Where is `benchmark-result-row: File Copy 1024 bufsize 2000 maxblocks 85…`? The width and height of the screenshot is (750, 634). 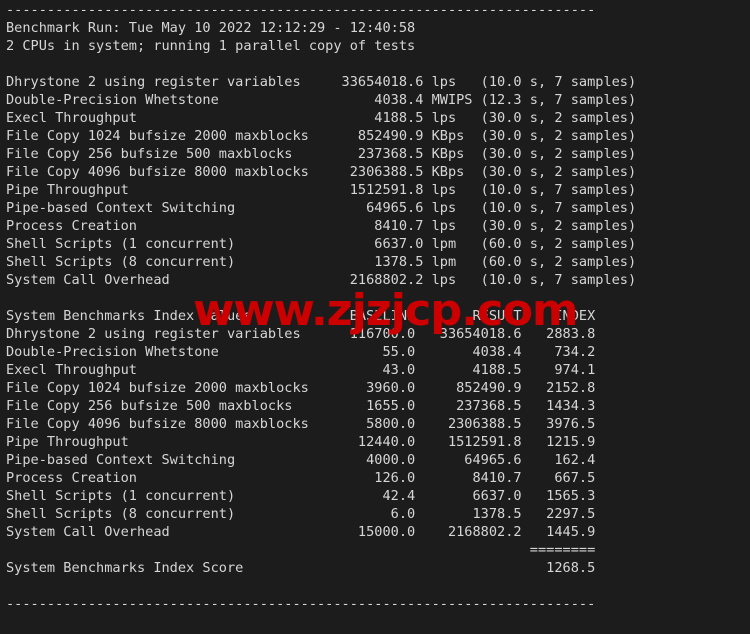
benchmark-result-row: File Copy 1024 bufsize 2000 maxblocks 85… is located at coordinates (321, 136).